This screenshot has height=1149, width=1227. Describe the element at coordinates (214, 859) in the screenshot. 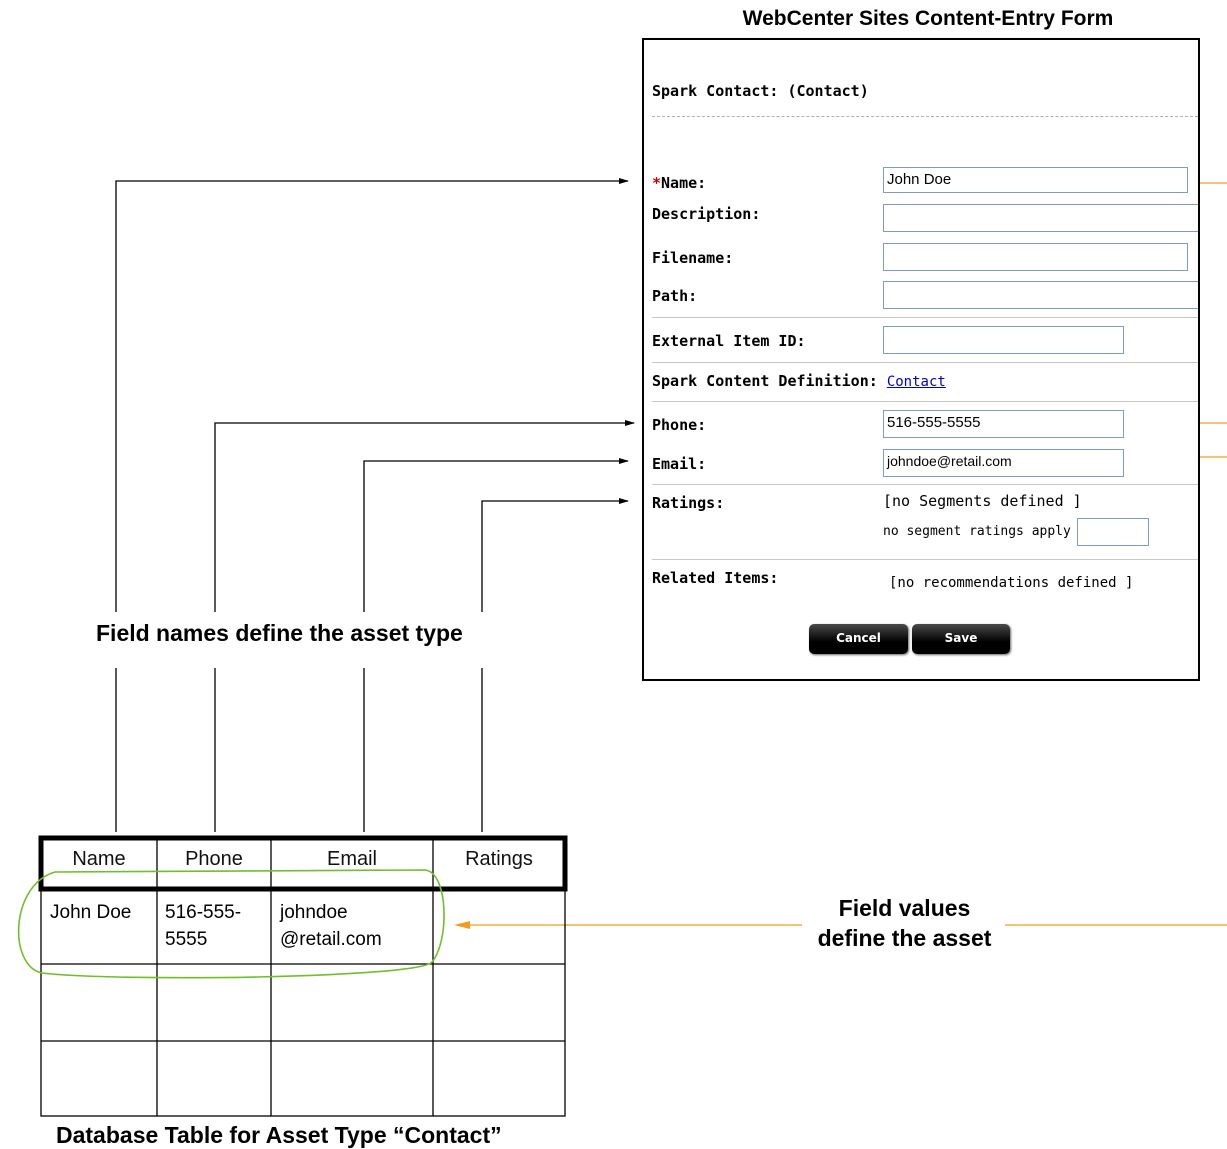

I see `table-header-phone: Phone` at that location.